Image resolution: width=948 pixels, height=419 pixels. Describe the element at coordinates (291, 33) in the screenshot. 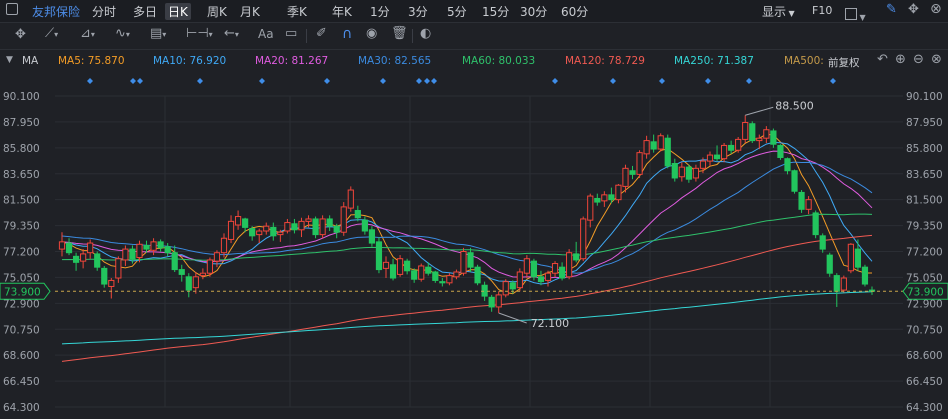

I see `note-tool-icon: ▭` at that location.